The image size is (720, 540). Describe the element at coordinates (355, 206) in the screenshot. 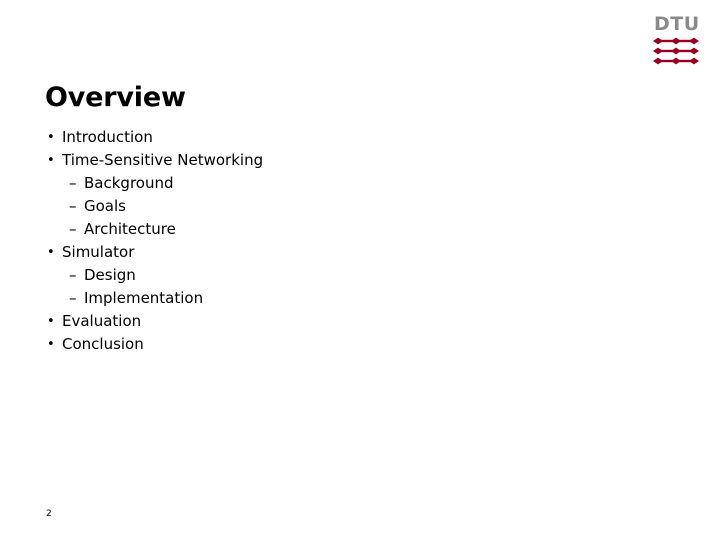

I see `outline-item: – Goals` at that location.